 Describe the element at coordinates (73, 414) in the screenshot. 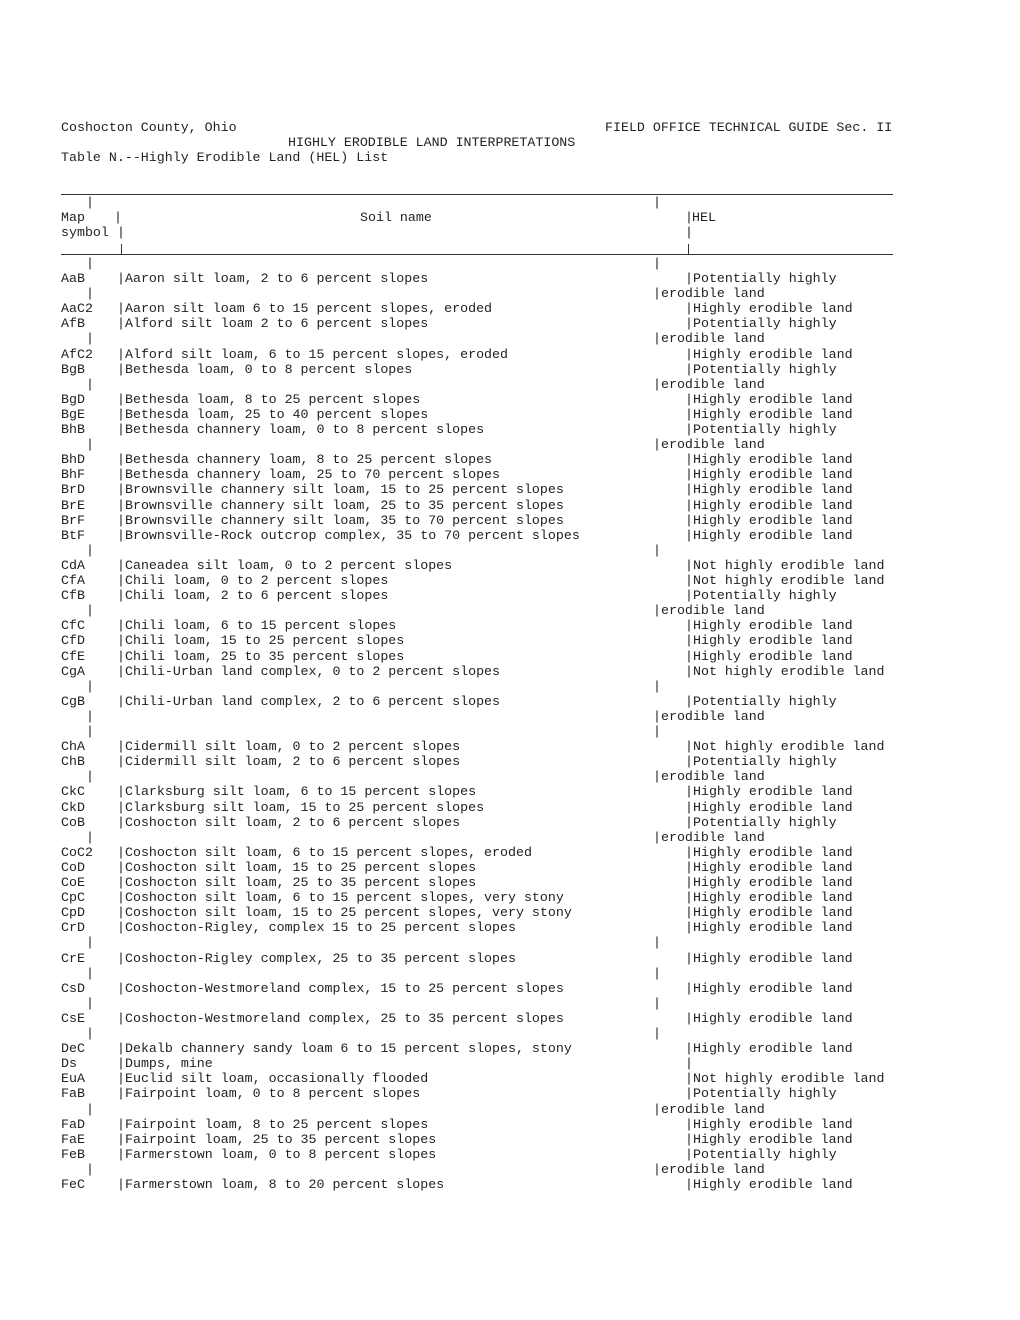

I see `map-symbol: BgE` at that location.